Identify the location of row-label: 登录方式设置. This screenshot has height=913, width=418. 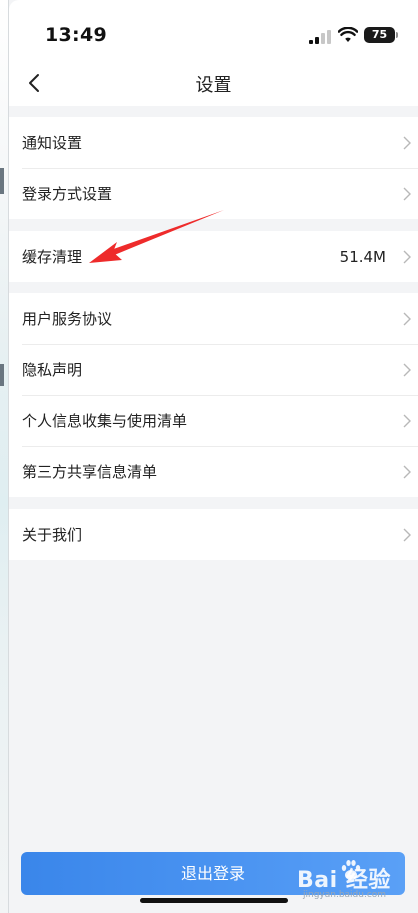
(67, 194).